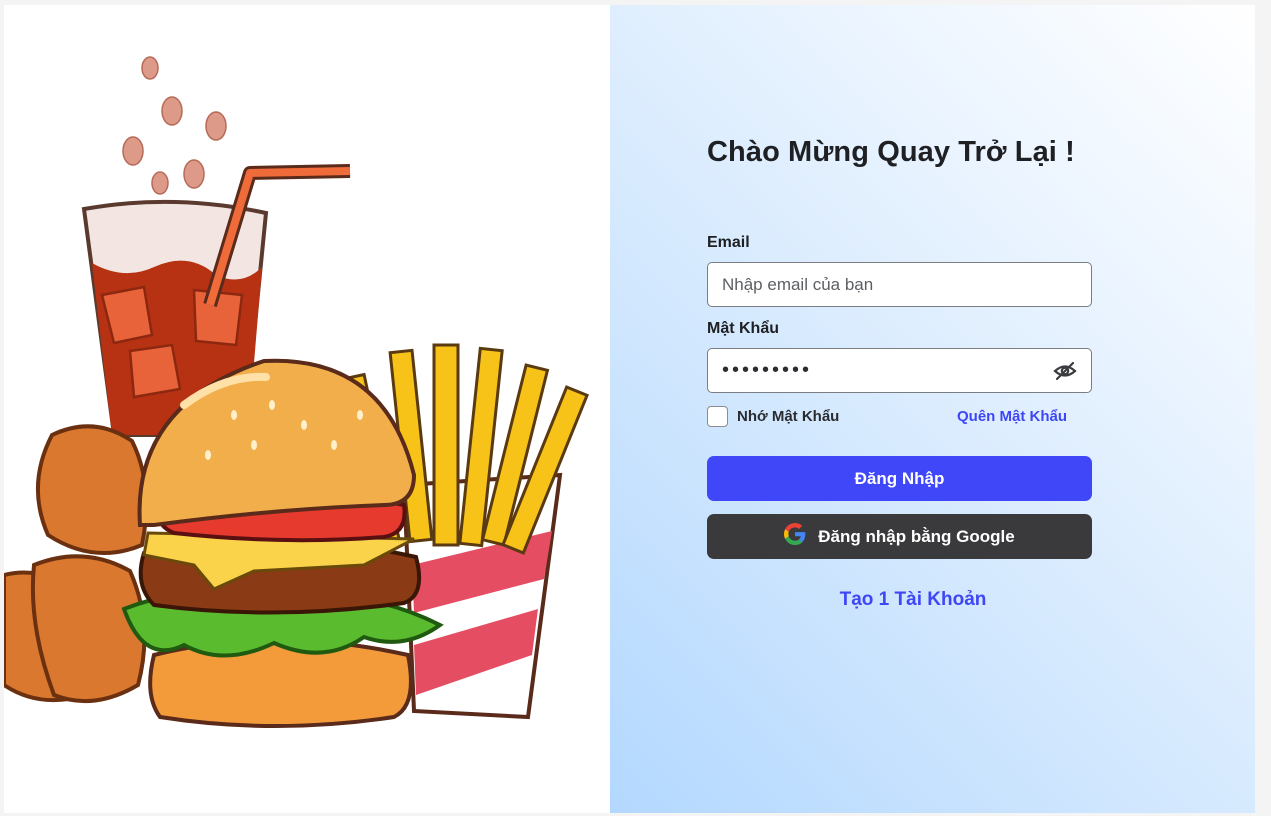 The height and width of the screenshot is (816, 1271). Describe the element at coordinates (795, 536) in the screenshot. I see `google-icon` at that location.